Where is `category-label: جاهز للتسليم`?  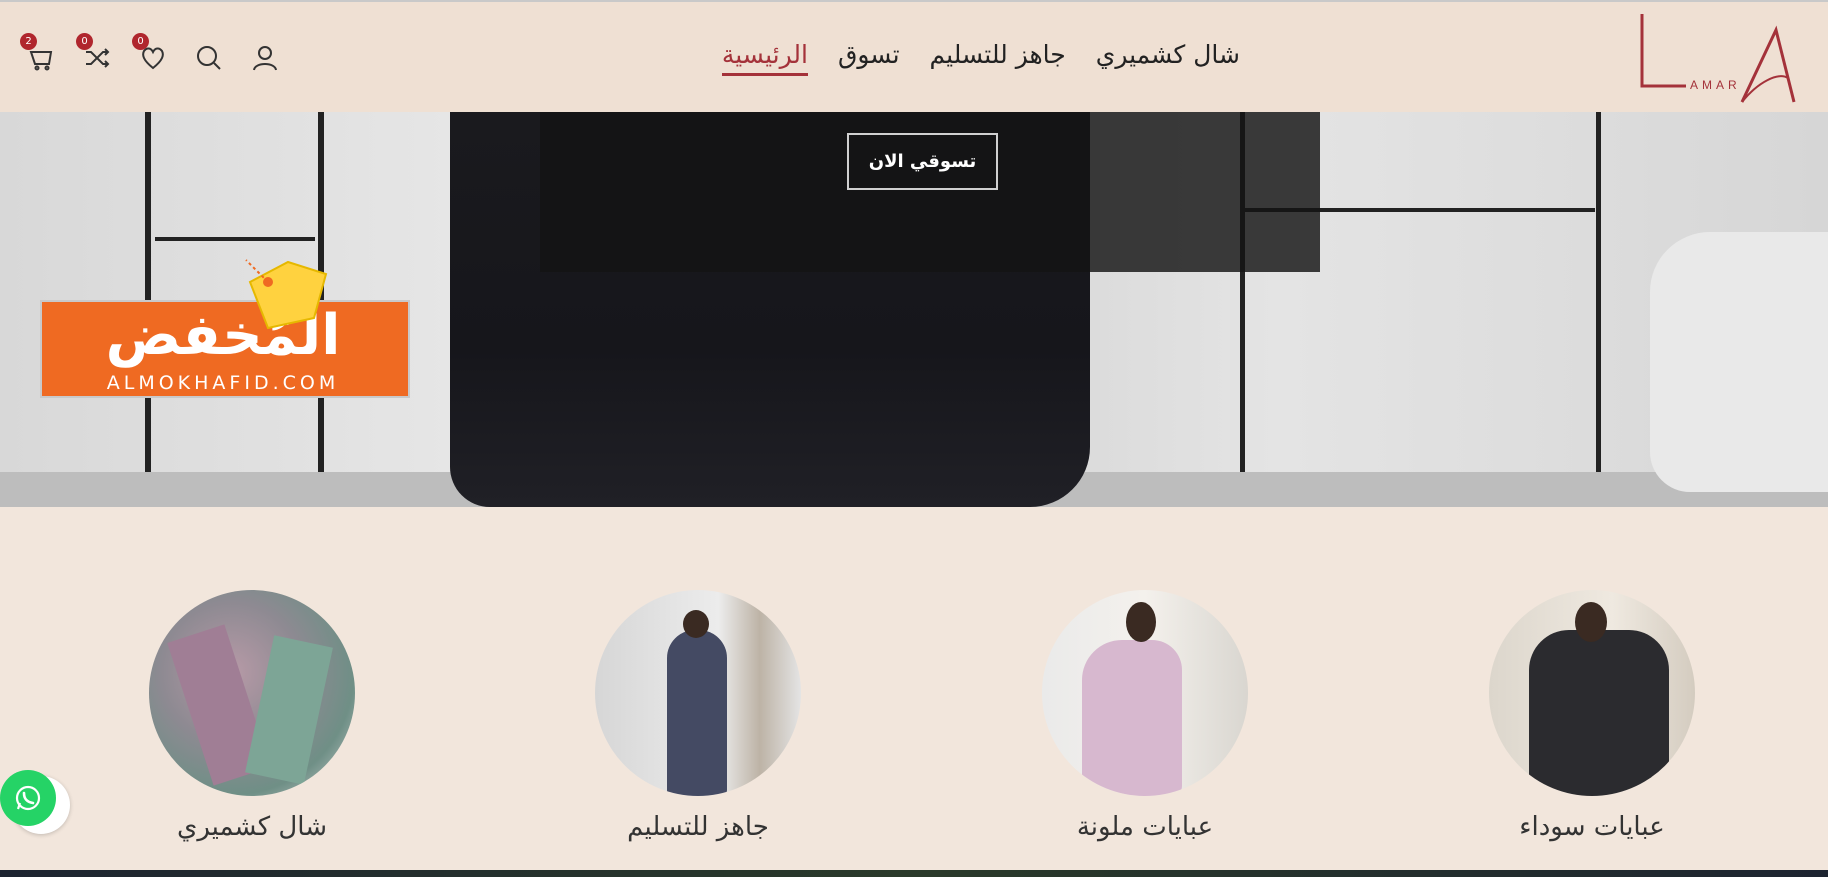
category-label: جاهز للتسليم is located at coordinates (698, 827).